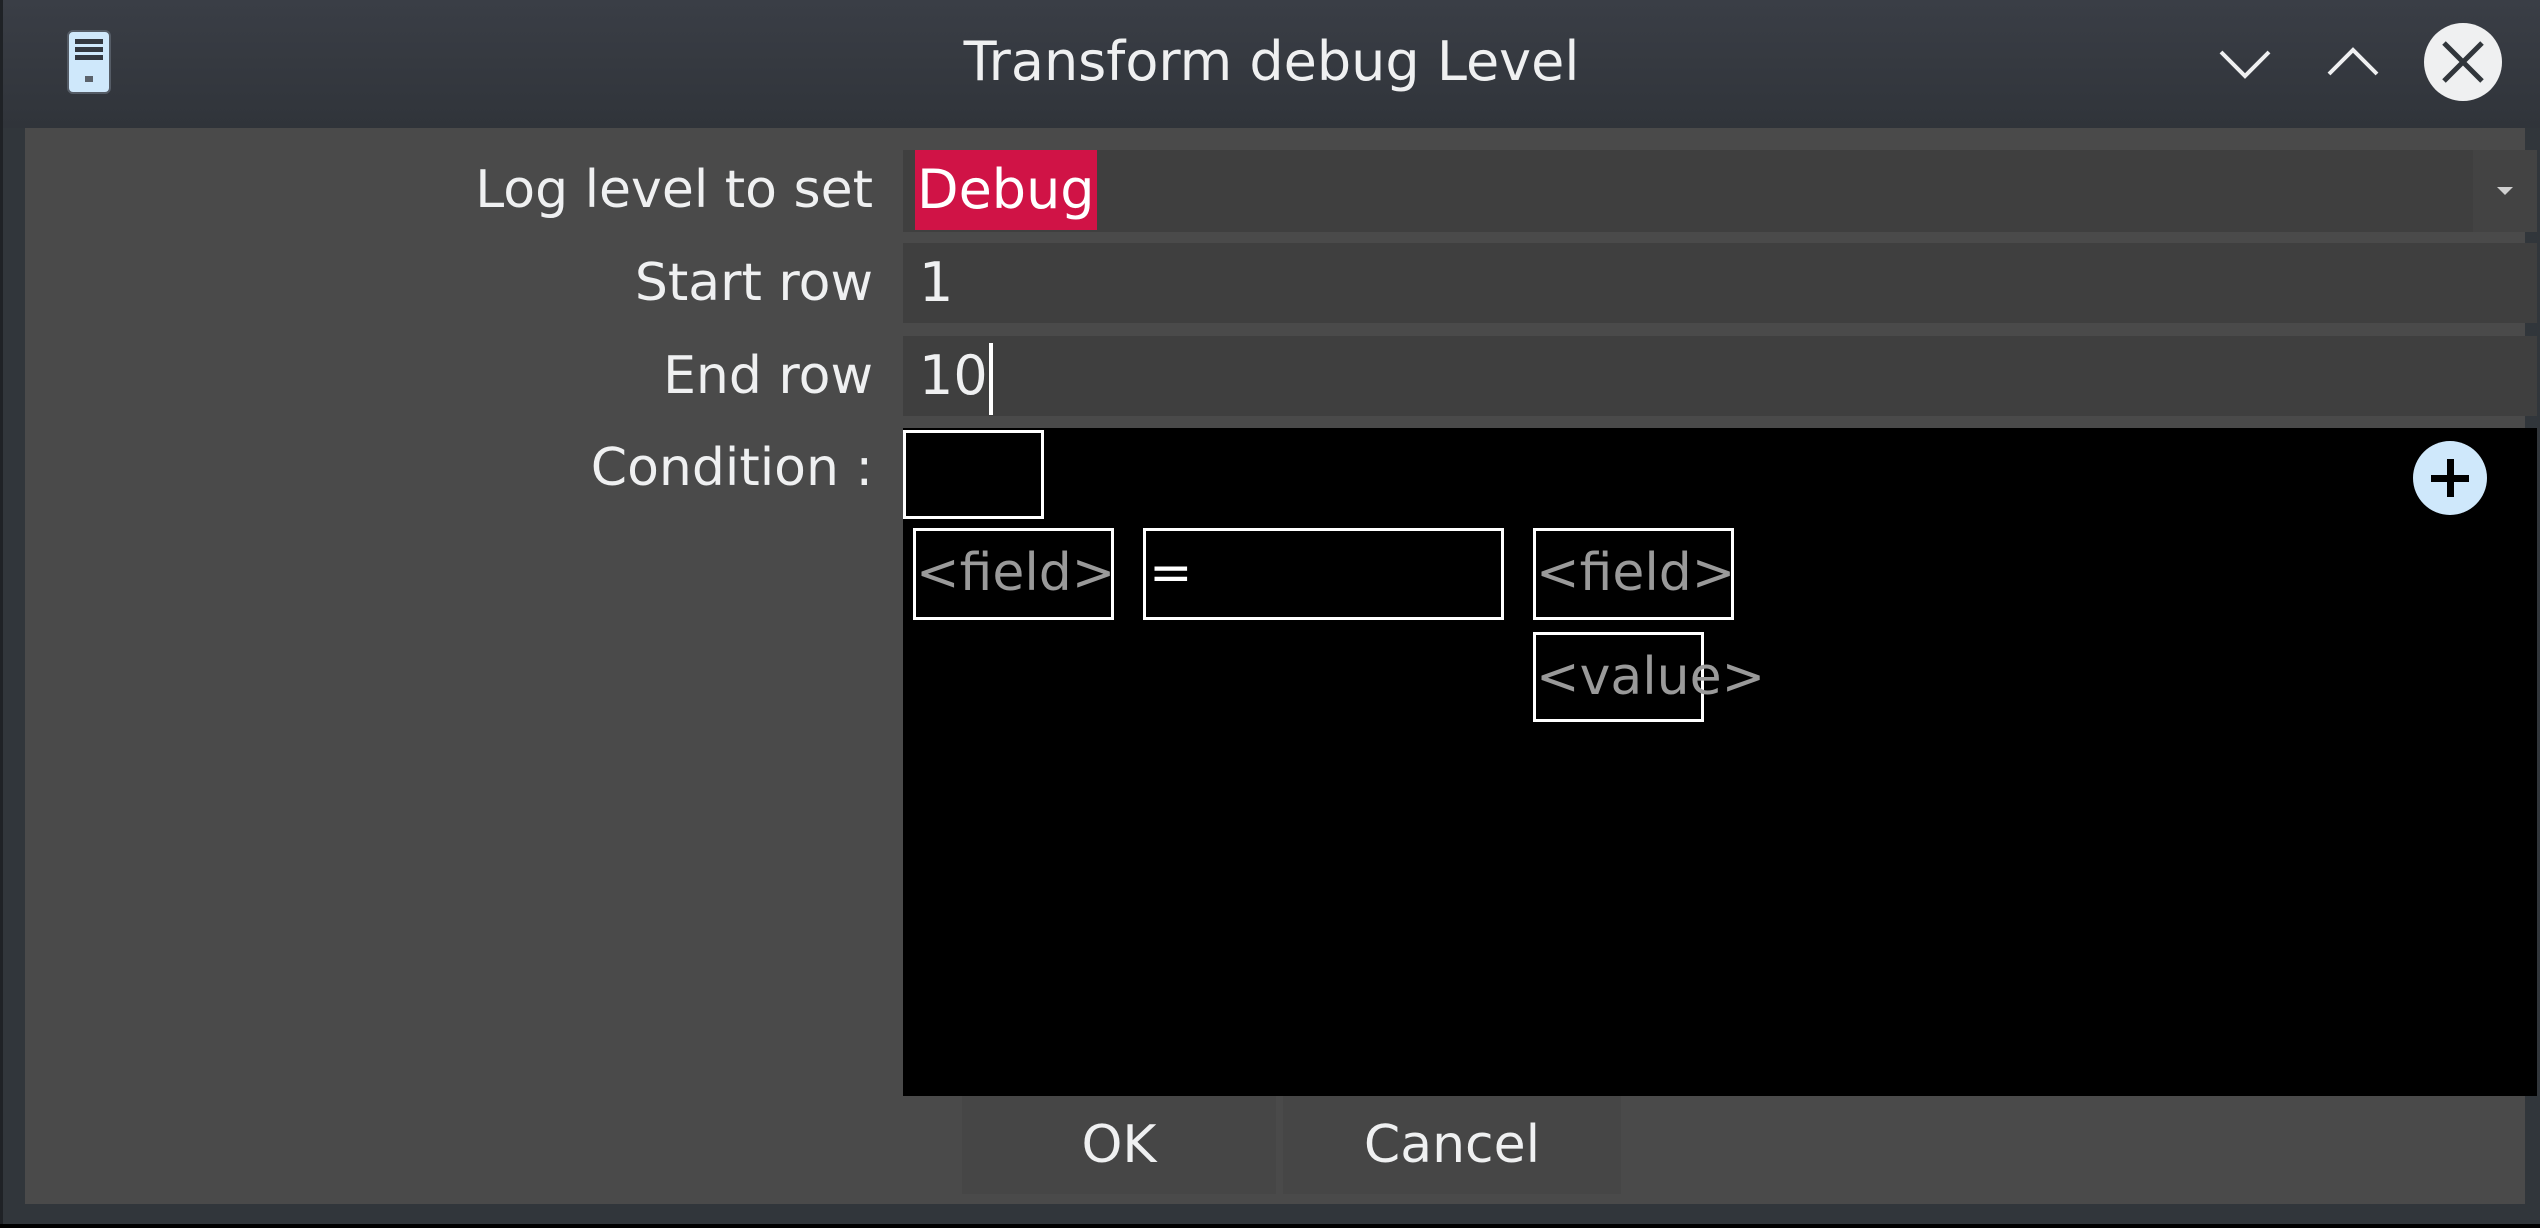 Image resolution: width=2540 pixels, height=1228 pixels. Describe the element at coordinates (1634, 574) in the screenshot. I see `condition-right-field: <field>` at that location.